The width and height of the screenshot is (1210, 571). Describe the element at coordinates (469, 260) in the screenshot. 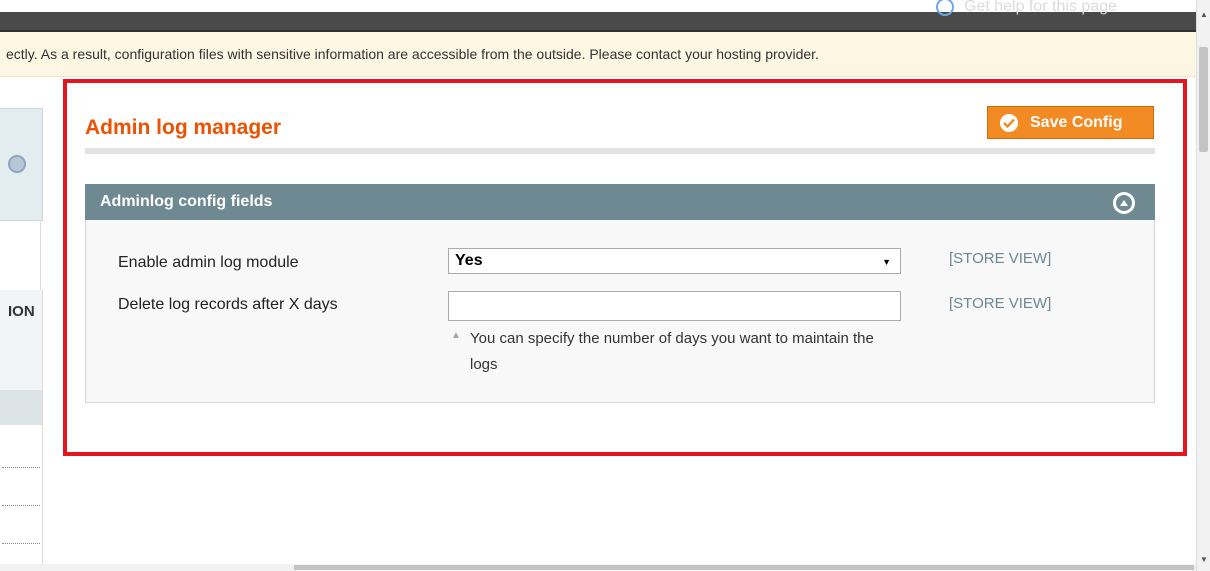

I see `enable-module-value: Yes` at that location.